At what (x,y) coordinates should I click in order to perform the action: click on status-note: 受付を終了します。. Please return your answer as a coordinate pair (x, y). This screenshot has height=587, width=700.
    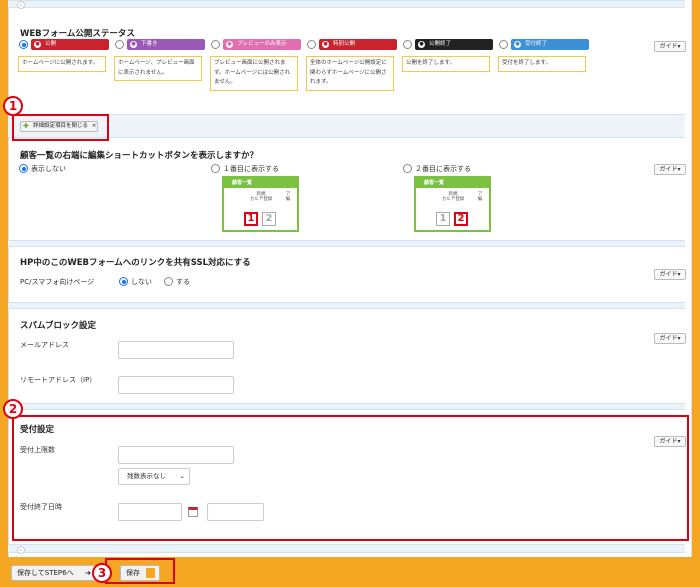
    Looking at the image, I should click on (542, 64).